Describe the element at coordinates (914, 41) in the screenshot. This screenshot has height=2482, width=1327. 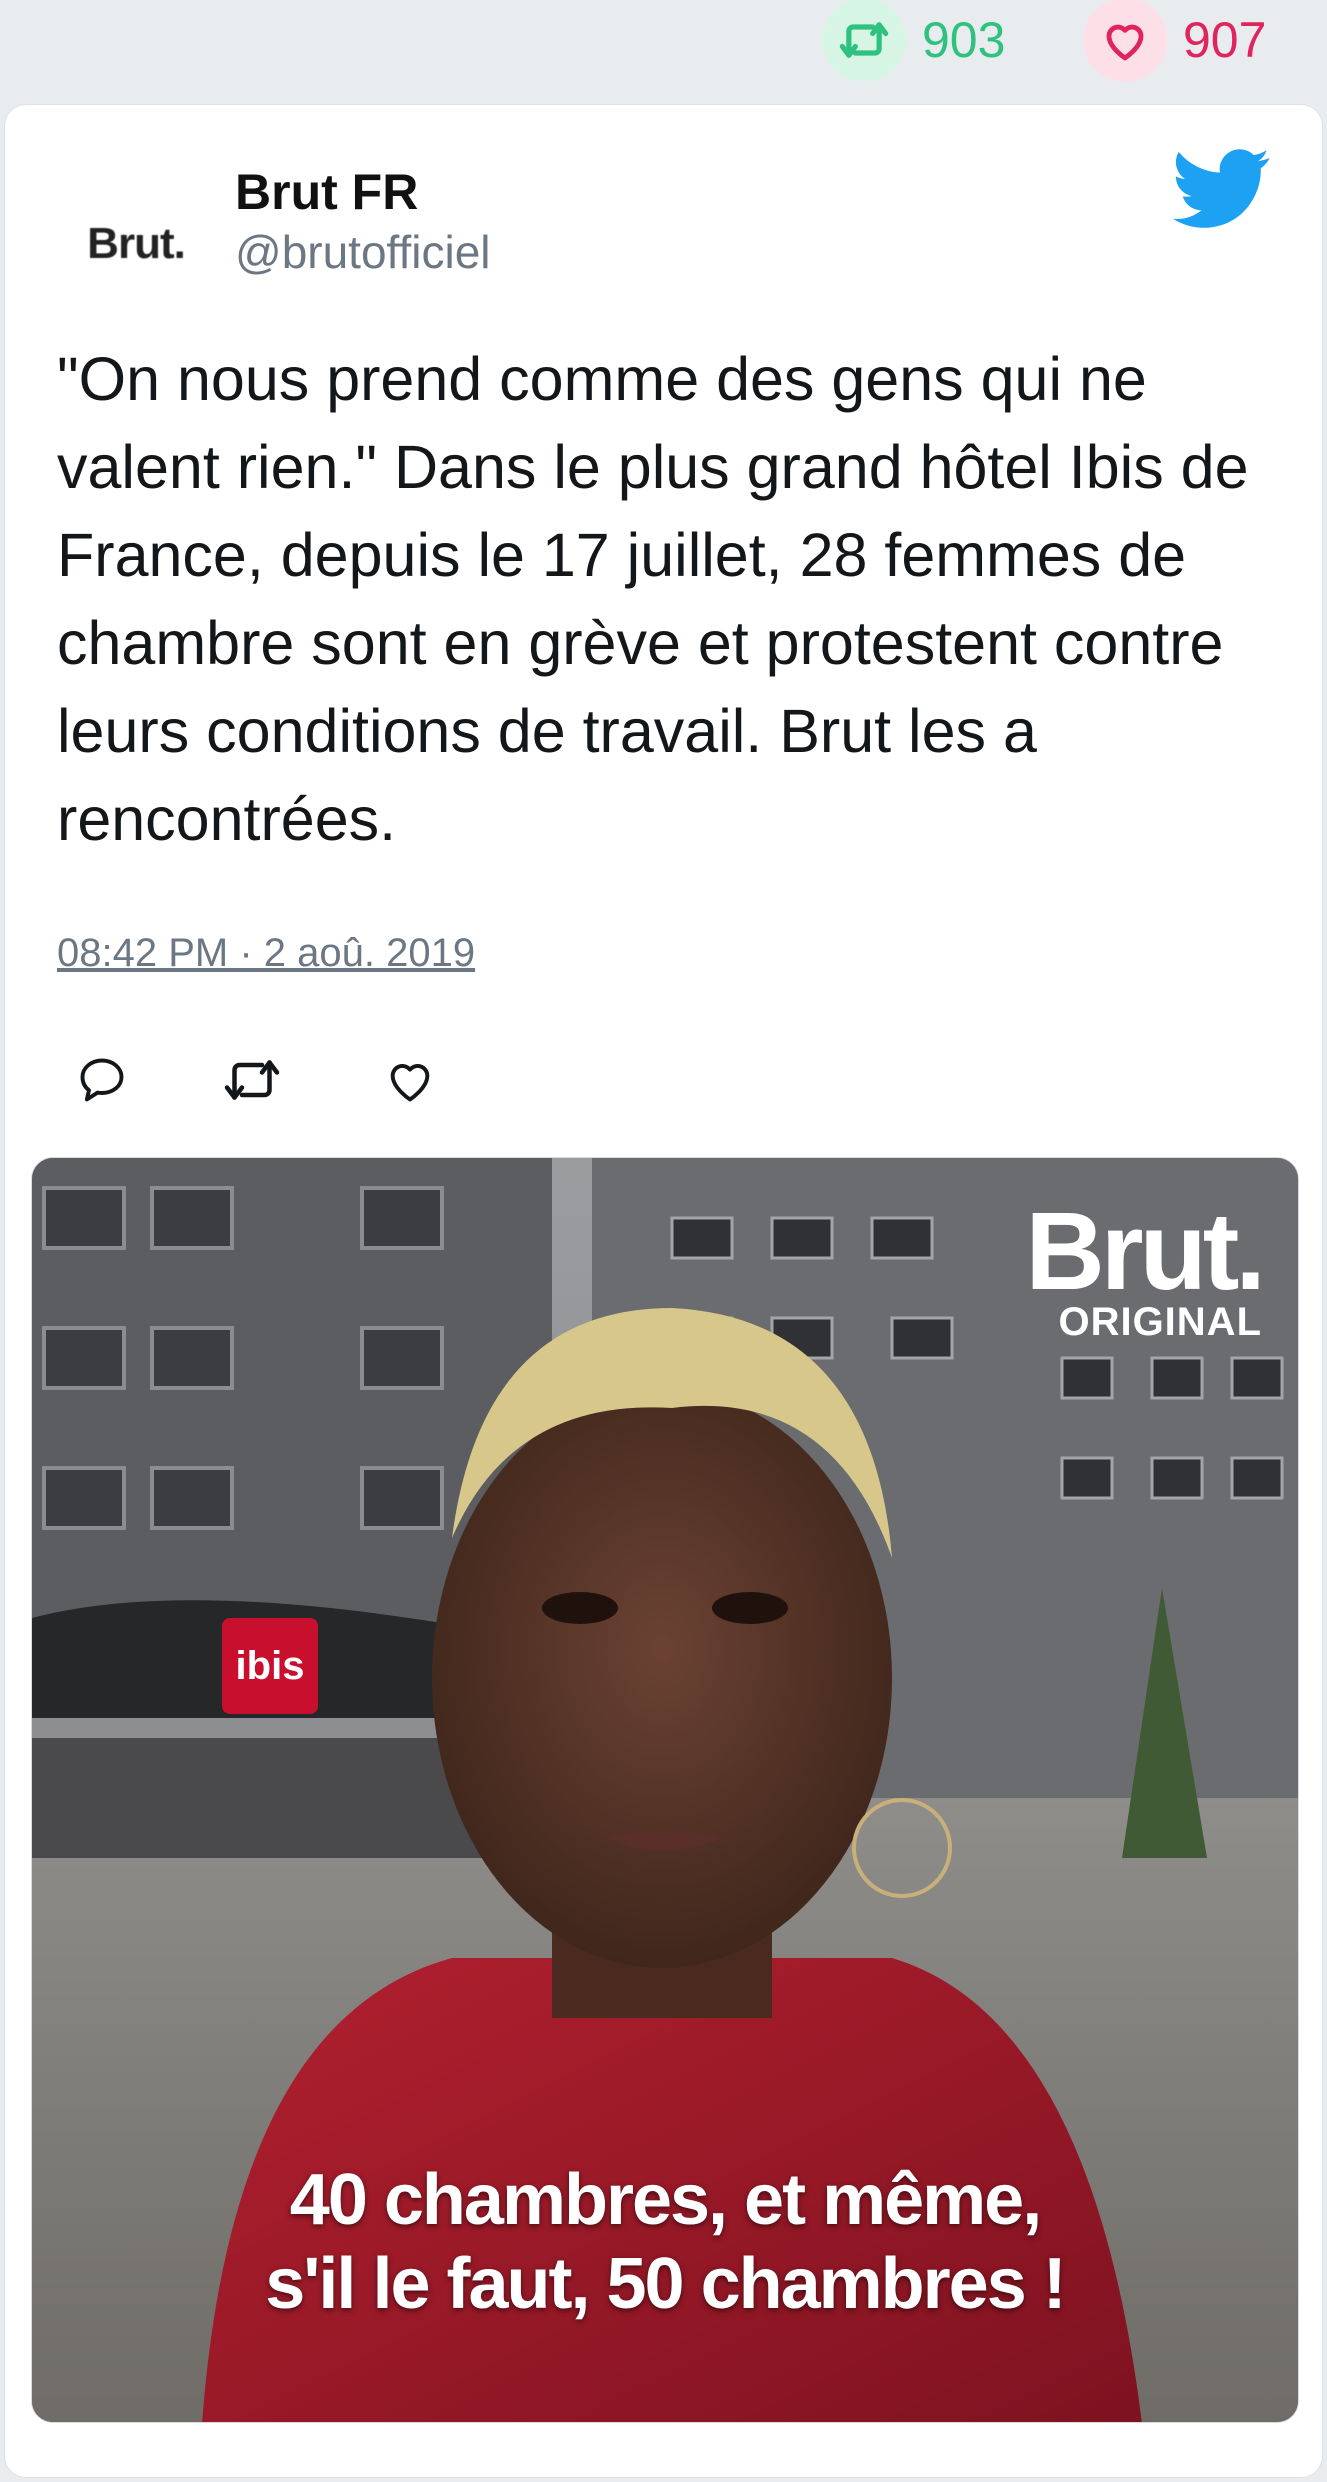
I see `retweet-count: 903` at that location.